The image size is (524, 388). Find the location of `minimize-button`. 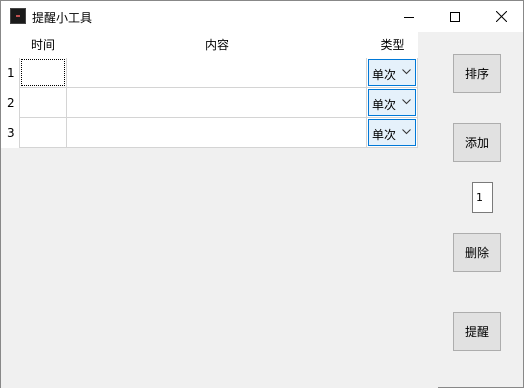

minimize-button is located at coordinates (409, 16).